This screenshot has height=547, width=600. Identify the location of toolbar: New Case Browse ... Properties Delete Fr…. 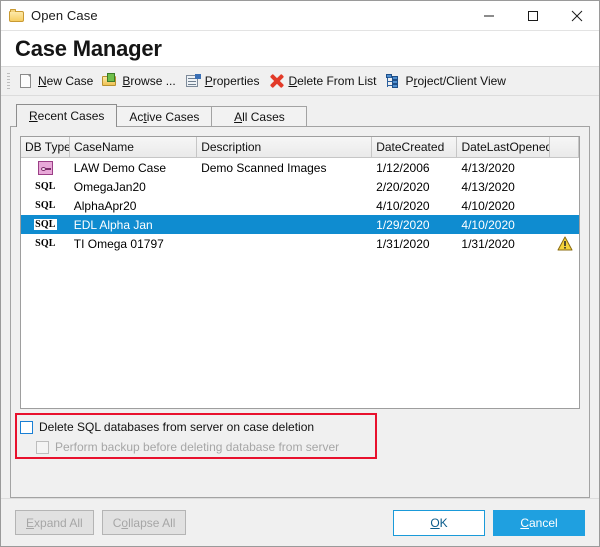
(300, 81).